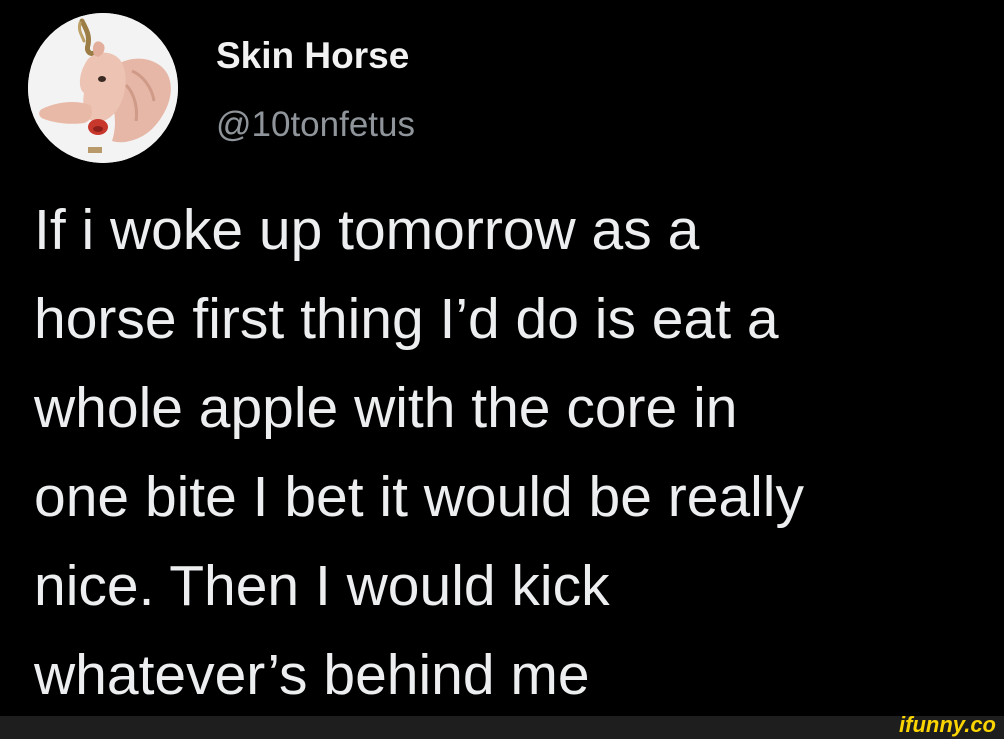 The image size is (1004, 739). I want to click on avatar, so click(103, 88).